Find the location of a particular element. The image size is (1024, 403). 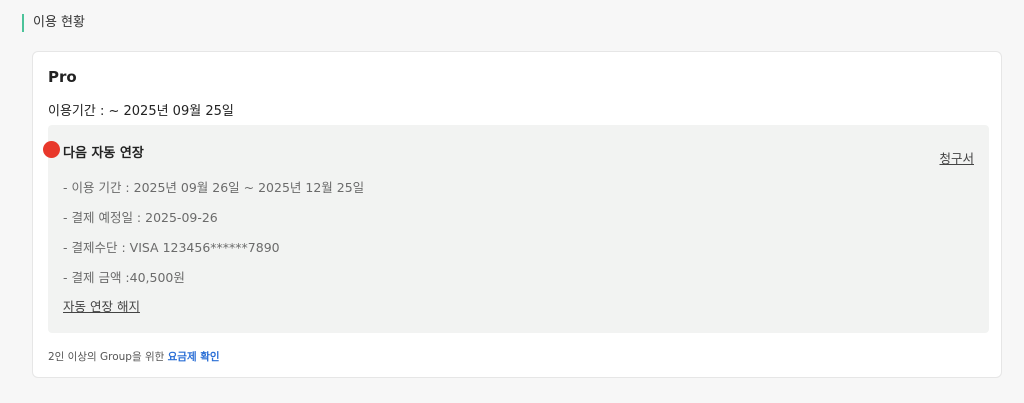

footer-note: 2인 이상의 Group을 위한 요금제 확인 is located at coordinates (134, 356).